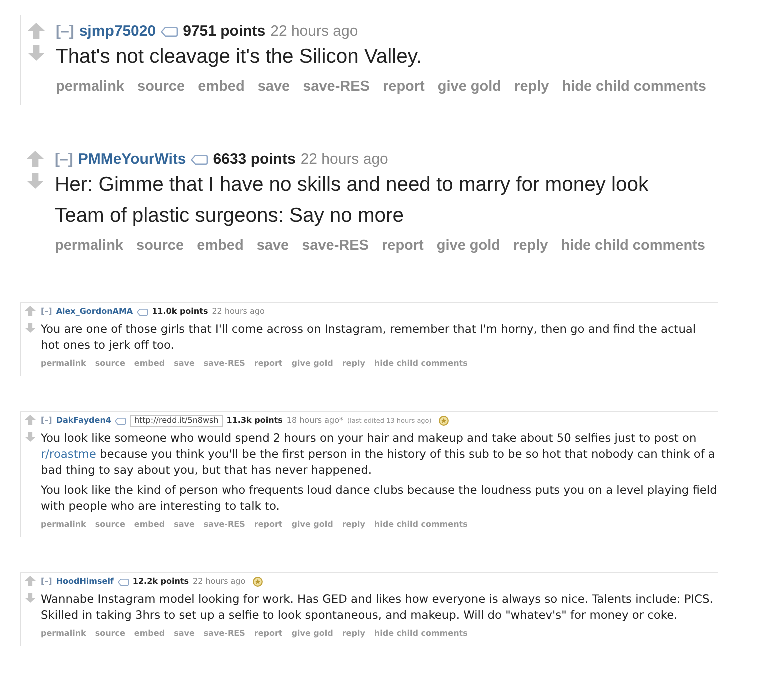 The image size is (758, 675). Describe the element at coordinates (95, 312) in the screenshot. I see `username-link: Alex_GordonAMA` at that location.